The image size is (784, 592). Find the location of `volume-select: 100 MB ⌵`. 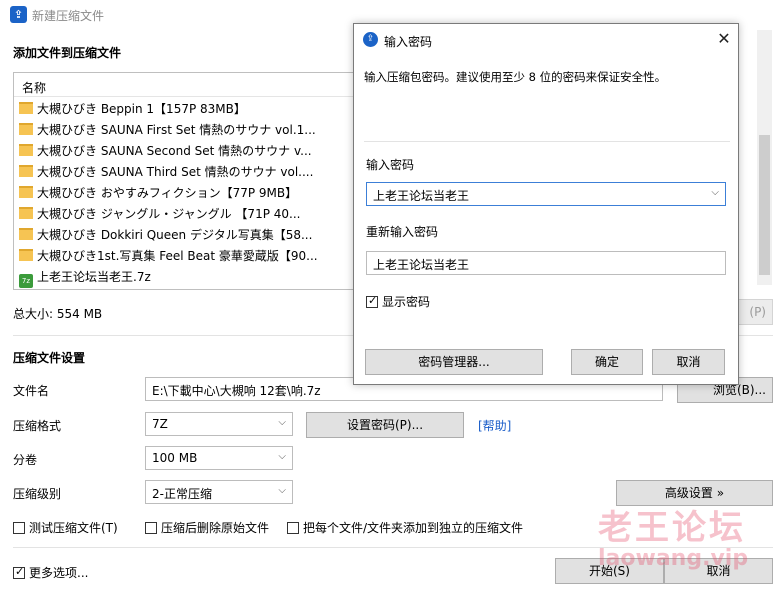

volume-select: 100 MB ⌵ is located at coordinates (219, 458).